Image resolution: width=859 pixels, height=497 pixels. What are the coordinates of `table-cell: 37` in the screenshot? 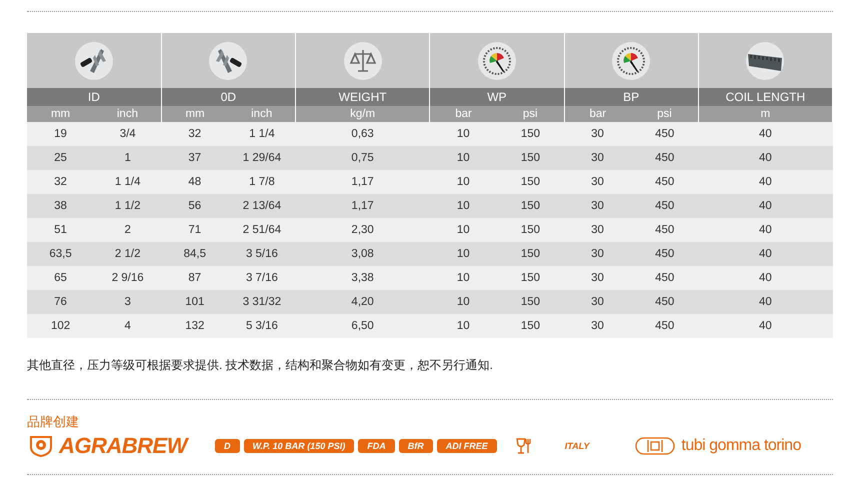 It's located at (194, 158).